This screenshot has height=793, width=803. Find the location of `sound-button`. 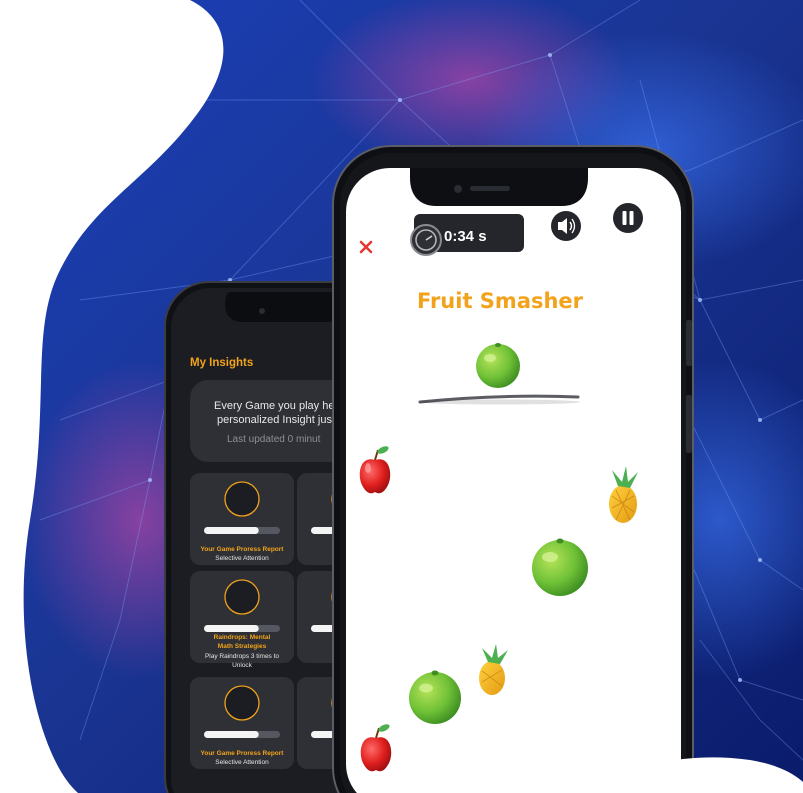

sound-button is located at coordinates (566, 226).